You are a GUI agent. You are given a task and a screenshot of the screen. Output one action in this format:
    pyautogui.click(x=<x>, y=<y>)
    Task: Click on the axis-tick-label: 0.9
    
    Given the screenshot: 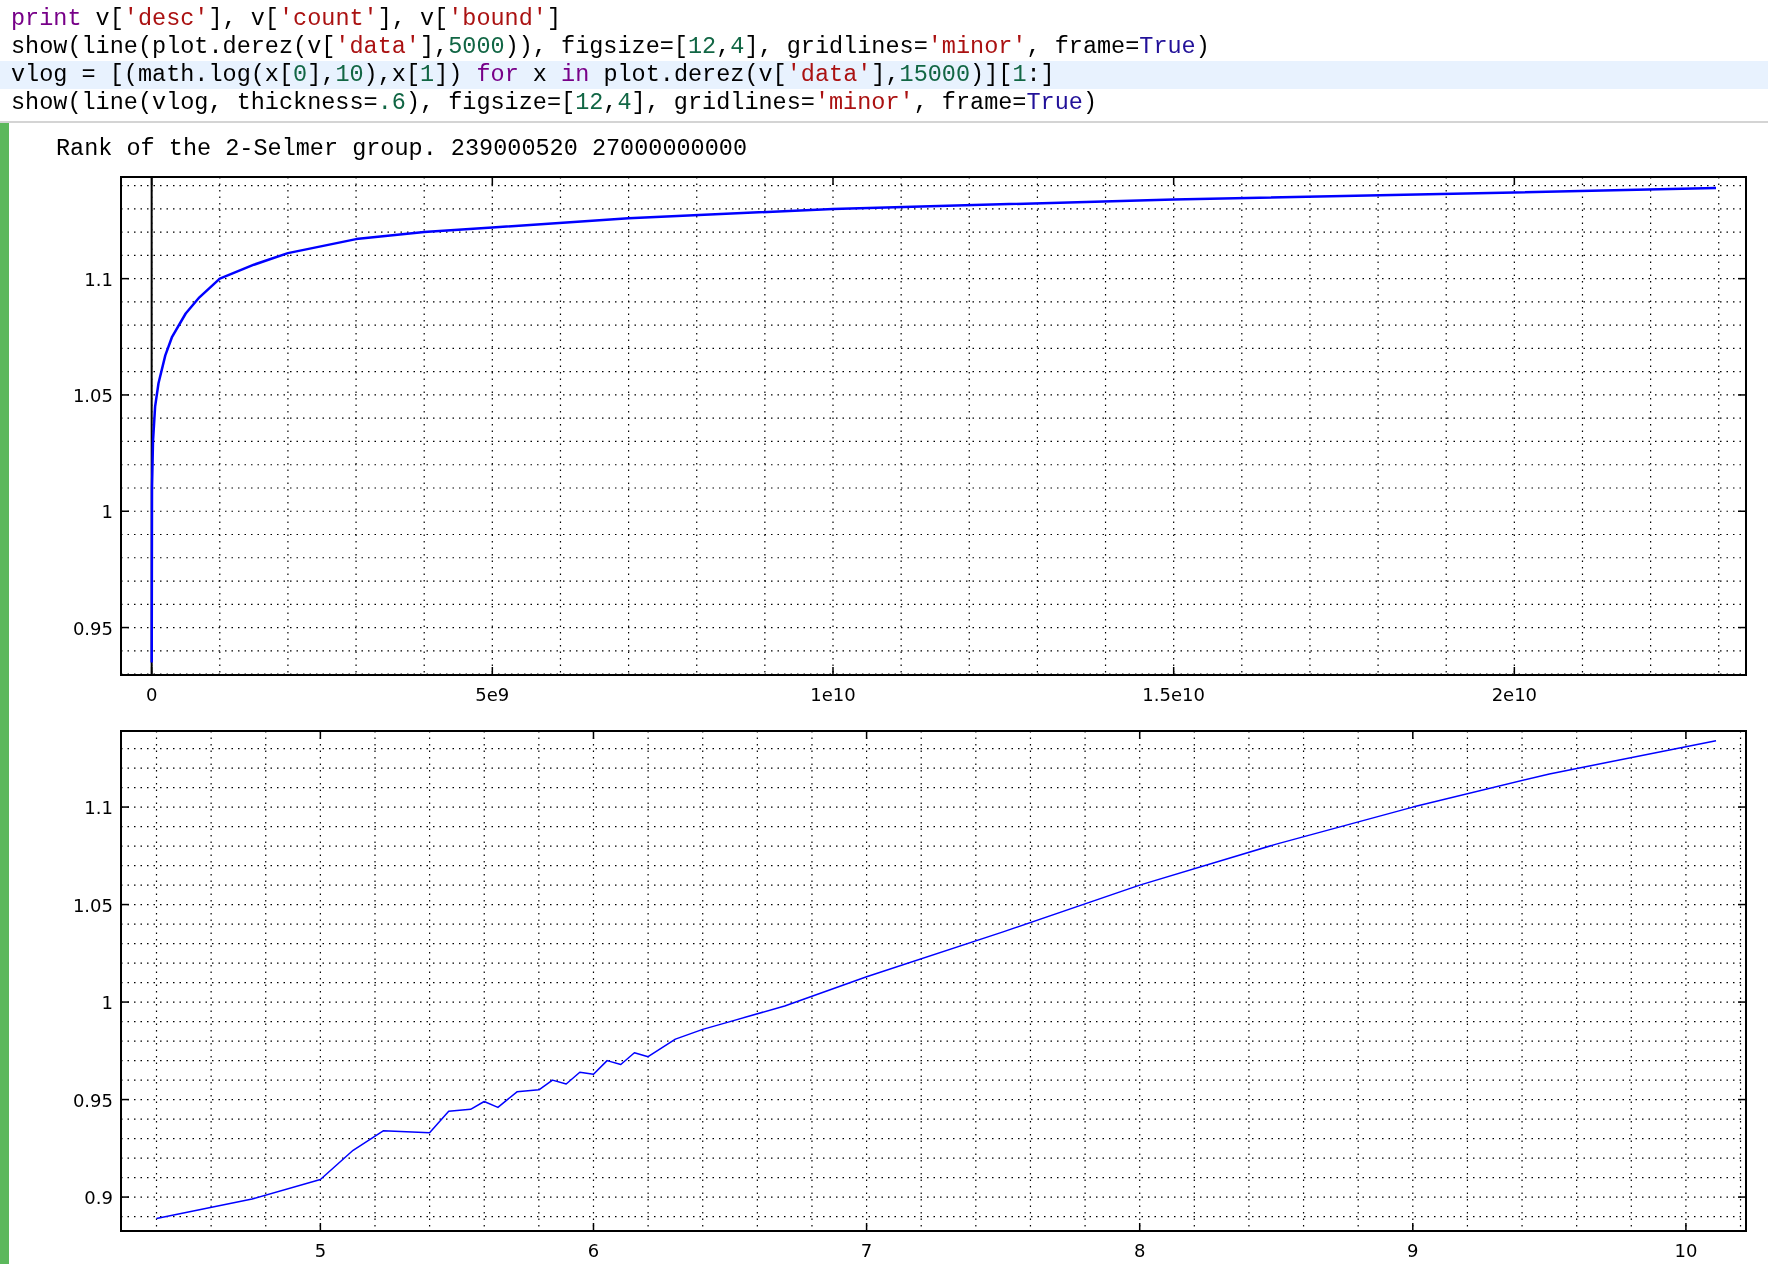 What is the action you would take?
    pyautogui.click(x=98, y=1198)
    